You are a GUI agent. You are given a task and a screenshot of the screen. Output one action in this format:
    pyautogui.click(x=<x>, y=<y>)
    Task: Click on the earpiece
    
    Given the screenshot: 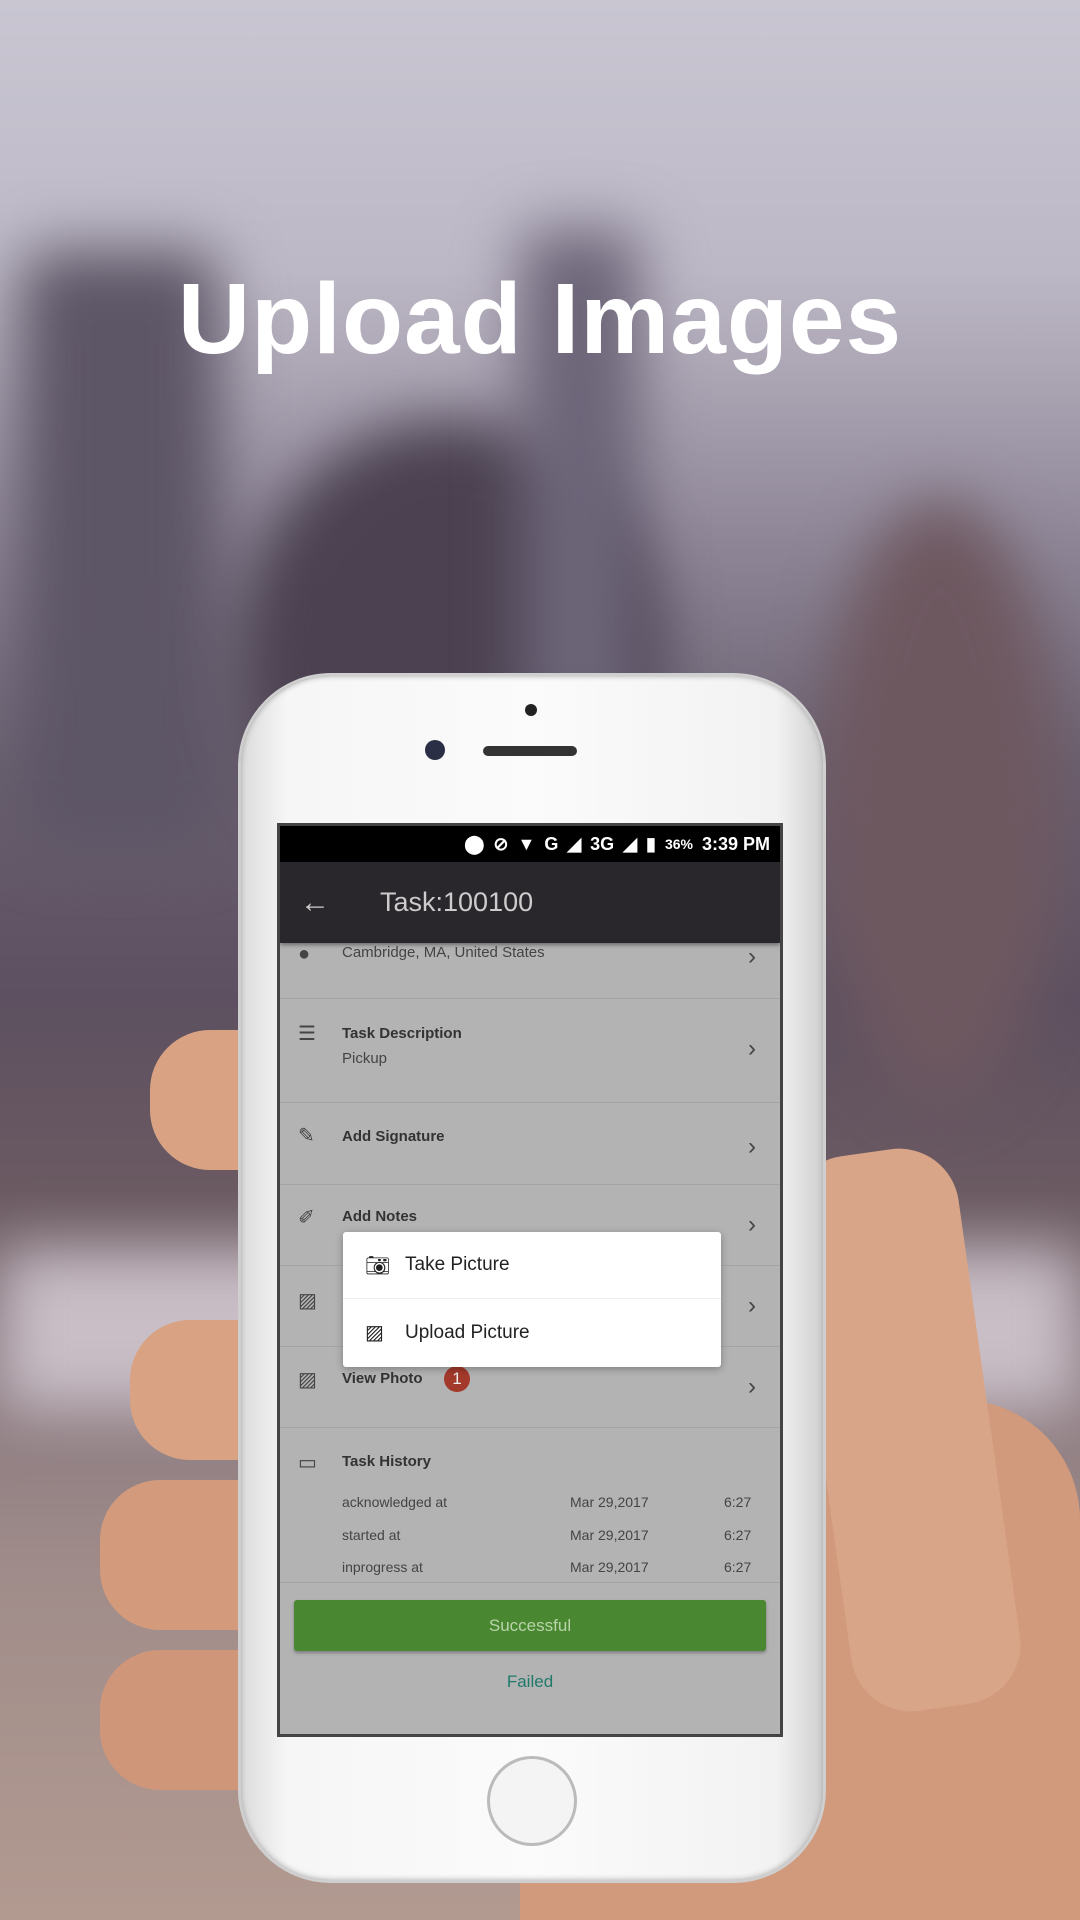 What is the action you would take?
    pyautogui.click(x=530, y=751)
    